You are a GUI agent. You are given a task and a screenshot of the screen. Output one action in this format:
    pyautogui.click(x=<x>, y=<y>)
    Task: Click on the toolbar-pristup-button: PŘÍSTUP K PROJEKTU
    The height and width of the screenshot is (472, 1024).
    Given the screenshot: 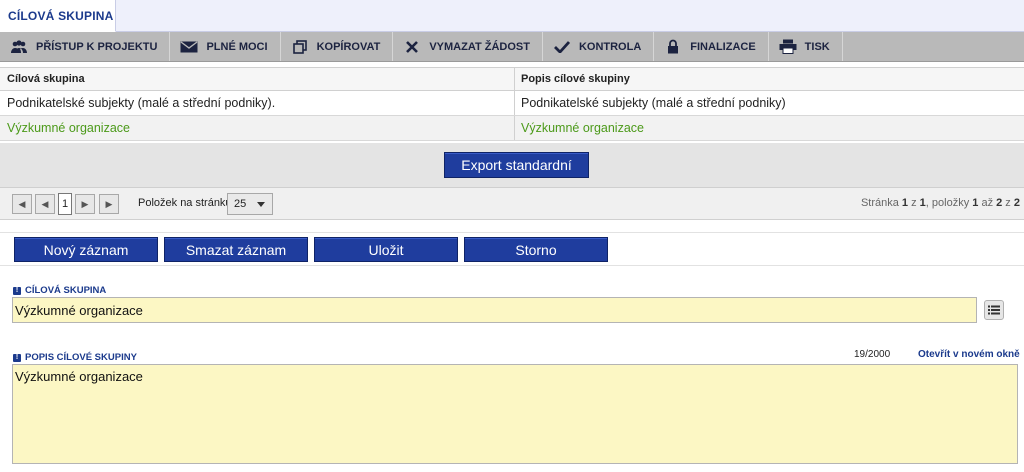 What is the action you would take?
    pyautogui.click(x=85, y=46)
    